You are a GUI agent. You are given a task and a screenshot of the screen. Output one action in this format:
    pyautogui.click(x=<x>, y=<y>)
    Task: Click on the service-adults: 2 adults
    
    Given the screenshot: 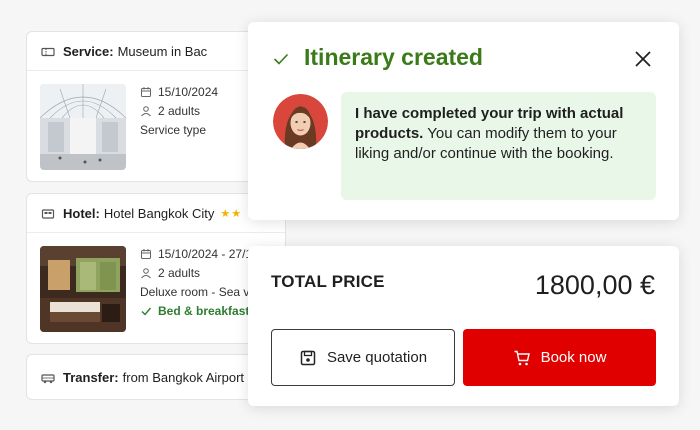 What is the action you would take?
    pyautogui.click(x=179, y=110)
    